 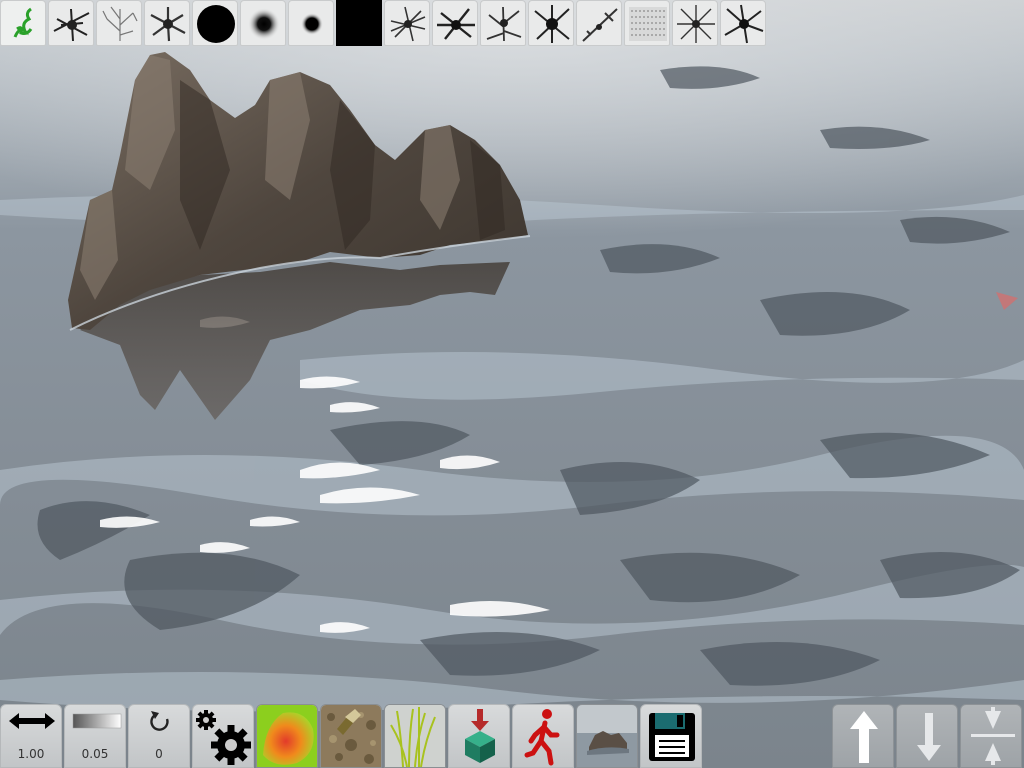 I want to click on brush-splatter-2-button, so click(x=407, y=23).